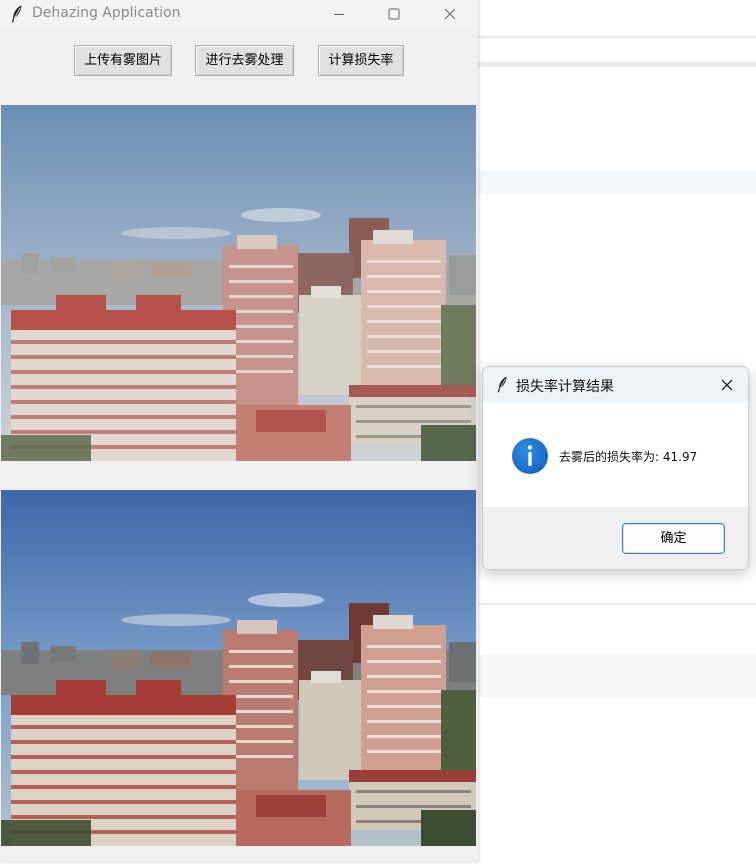 The height and width of the screenshot is (864, 756). I want to click on dehaze-button: 进行去雾处理, so click(244, 60).